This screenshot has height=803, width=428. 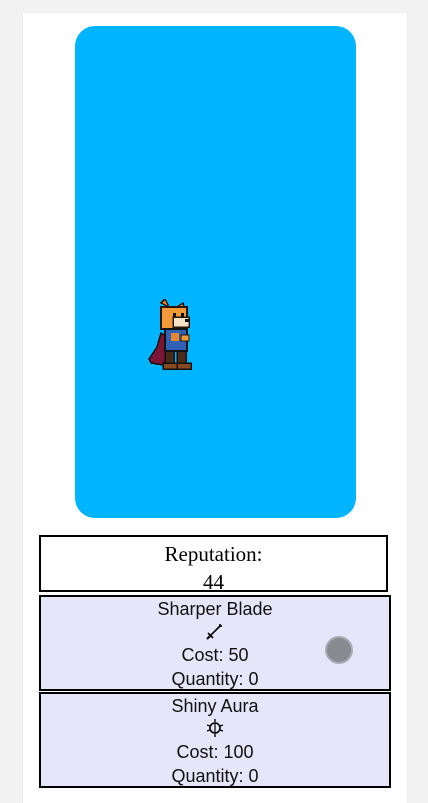 I want to click on upgrade-item-shiny-aura: Shiny Aura Cost: 100 Quantity: 0, so click(x=215, y=740).